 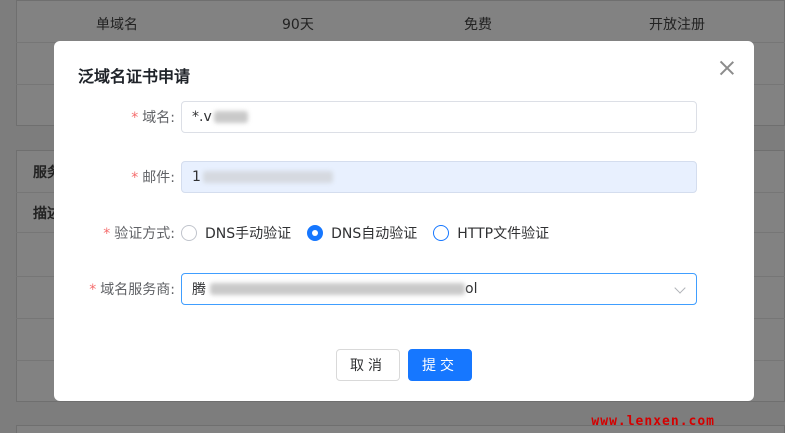 I want to click on table-header-cell: 单域名, so click(x=117, y=25).